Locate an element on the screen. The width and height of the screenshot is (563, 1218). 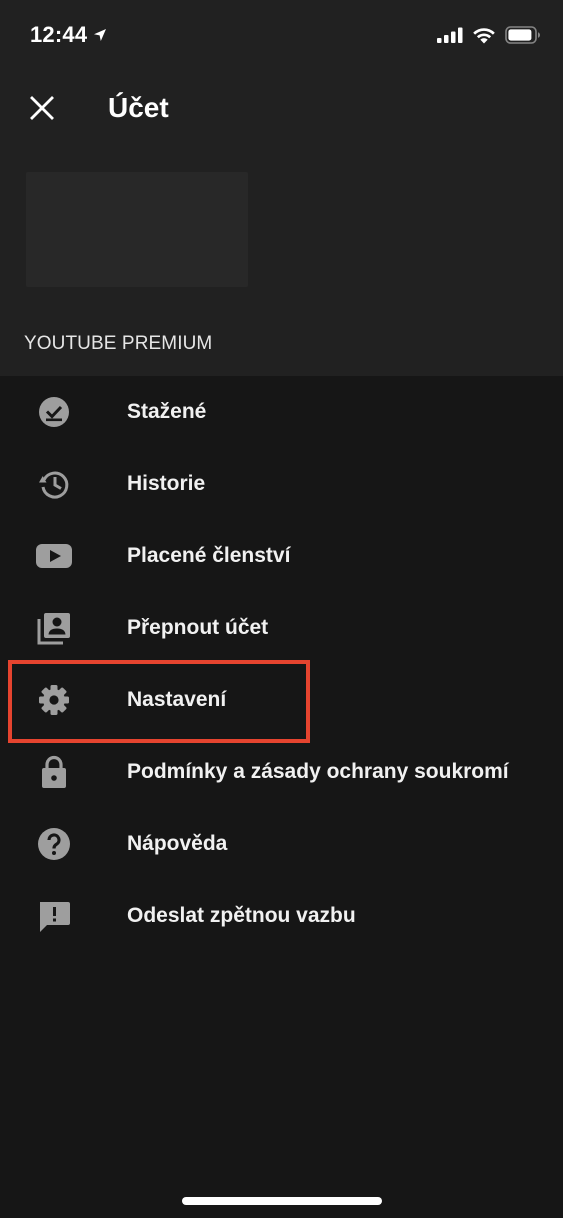
menu-item-label: Podmínky a zásady ochrany soukromí is located at coordinates (318, 771).